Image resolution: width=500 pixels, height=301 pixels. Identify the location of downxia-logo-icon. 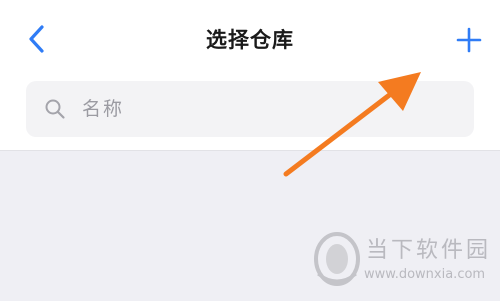
(337, 259).